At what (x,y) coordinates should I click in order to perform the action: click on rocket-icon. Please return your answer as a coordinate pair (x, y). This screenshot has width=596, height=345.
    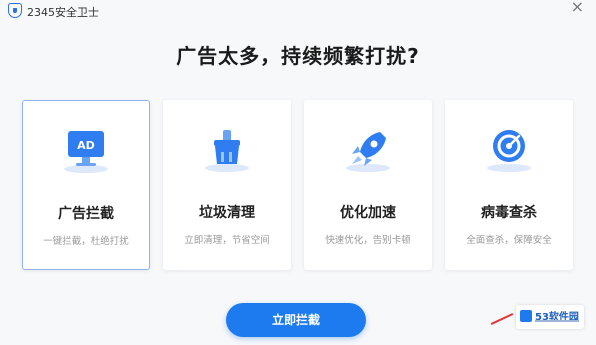
    Looking at the image, I should click on (368, 152).